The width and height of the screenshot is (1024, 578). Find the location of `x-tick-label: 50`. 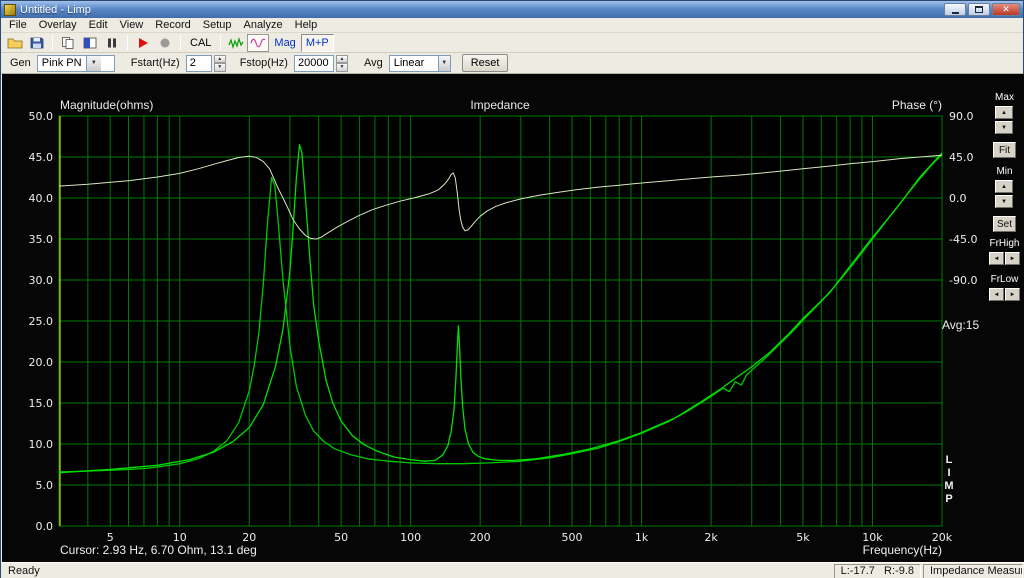

x-tick-label: 50 is located at coordinates (341, 537).